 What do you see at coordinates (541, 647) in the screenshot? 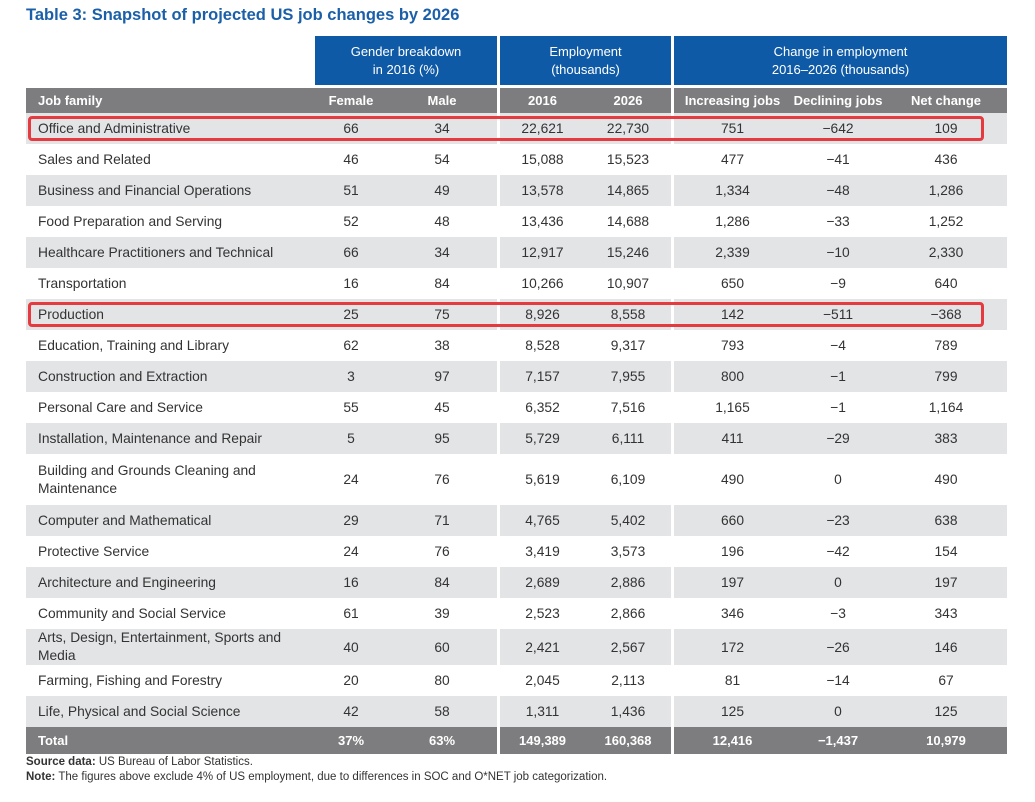
I see `cell-y2016: 2,421` at bounding box center [541, 647].